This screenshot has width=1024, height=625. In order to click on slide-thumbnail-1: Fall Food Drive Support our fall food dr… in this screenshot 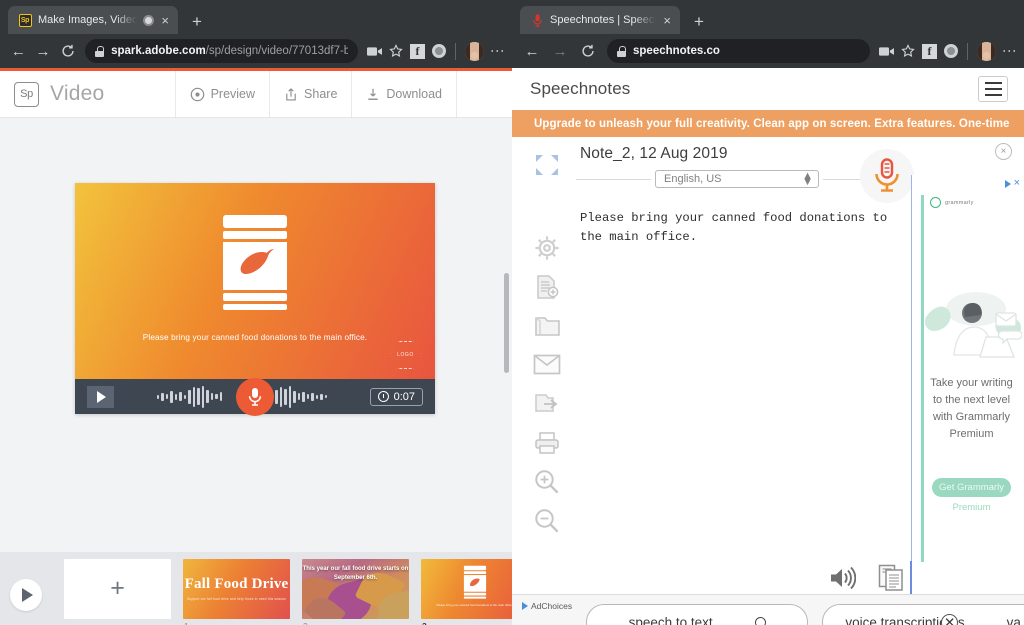, I will do `click(236, 588)`.